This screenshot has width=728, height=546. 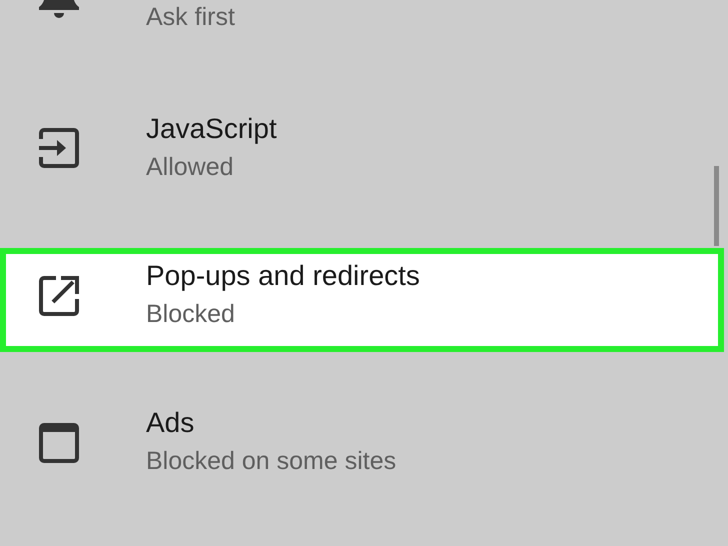 What do you see at coordinates (59, 296) in the screenshot?
I see `open-in-new-icon` at bounding box center [59, 296].